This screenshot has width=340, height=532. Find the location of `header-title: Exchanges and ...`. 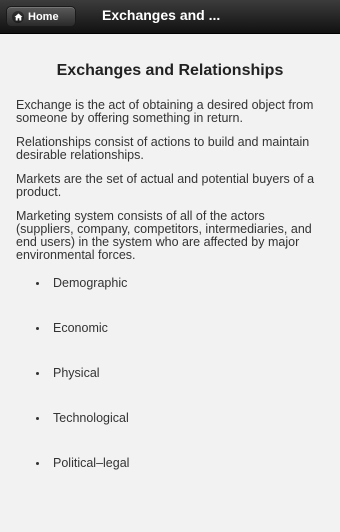

header-title: Exchanges and ... is located at coordinates (161, 15).